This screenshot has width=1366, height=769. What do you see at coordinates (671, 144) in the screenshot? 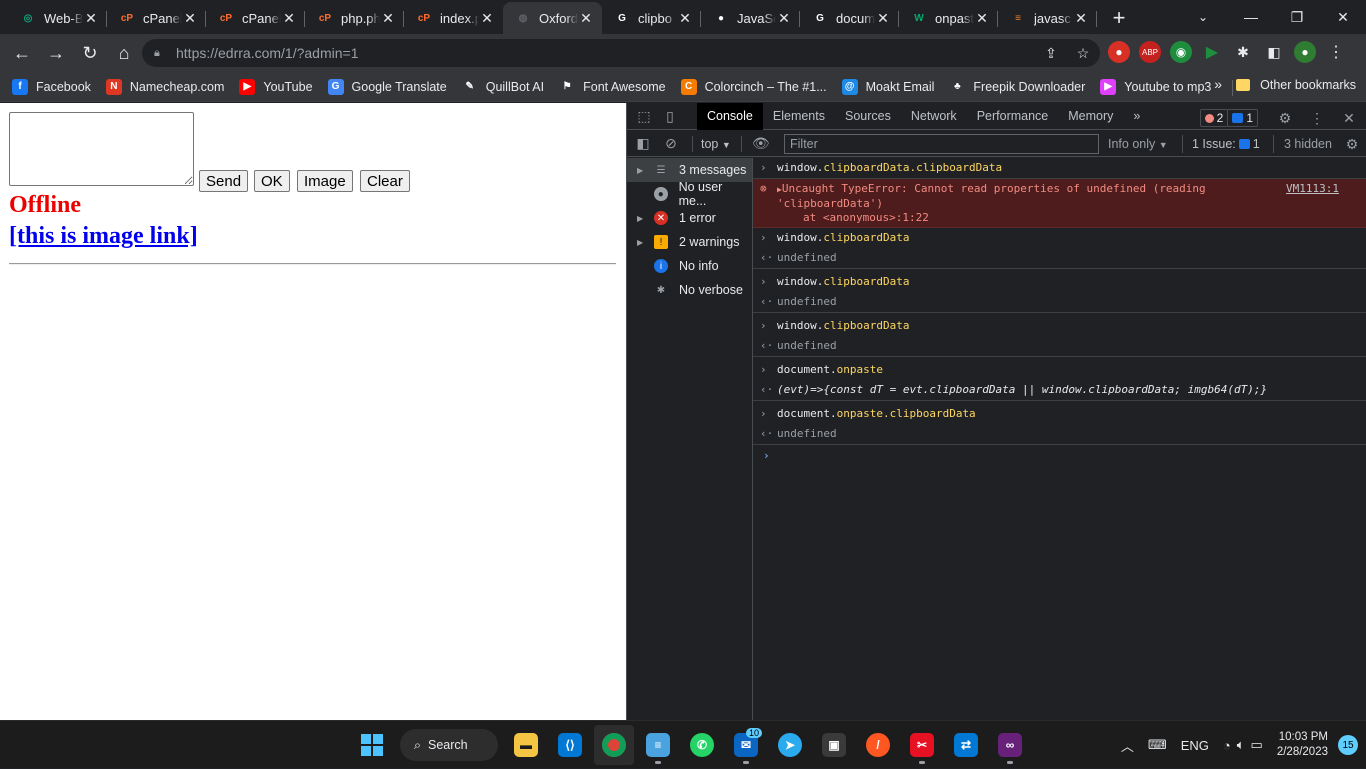
I see `clear-console-icon: ⊘` at bounding box center [671, 144].